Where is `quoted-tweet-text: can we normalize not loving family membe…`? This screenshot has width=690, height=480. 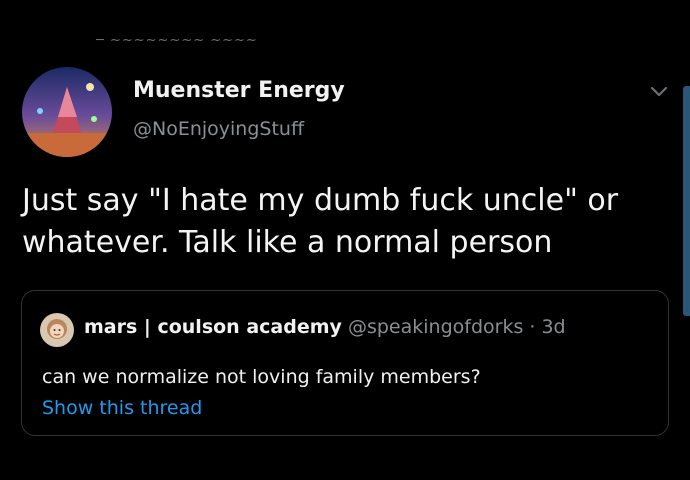 quoted-tweet-text: can we normalize not loving family membe… is located at coordinates (261, 377).